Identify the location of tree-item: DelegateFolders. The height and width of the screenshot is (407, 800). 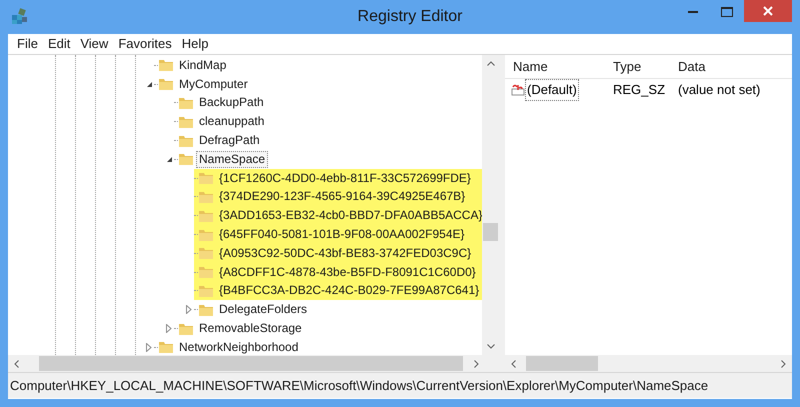
(263, 309).